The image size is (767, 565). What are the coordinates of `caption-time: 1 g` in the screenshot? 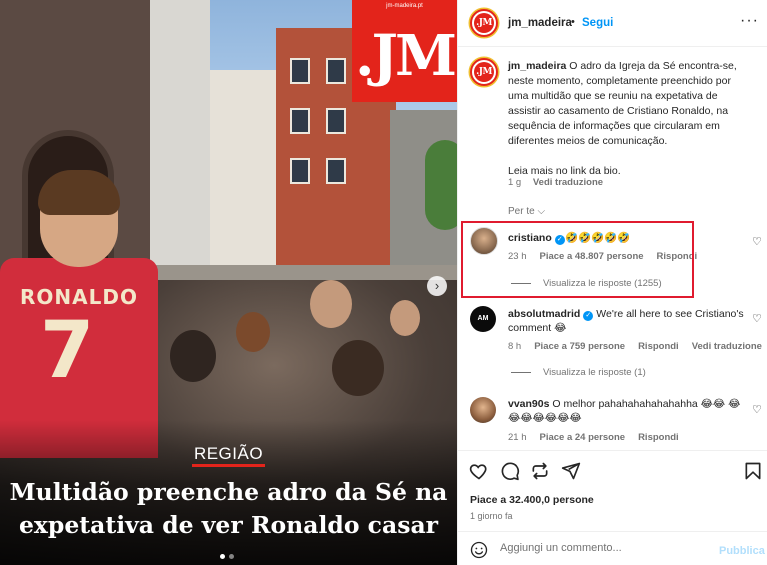 It's located at (515, 182).